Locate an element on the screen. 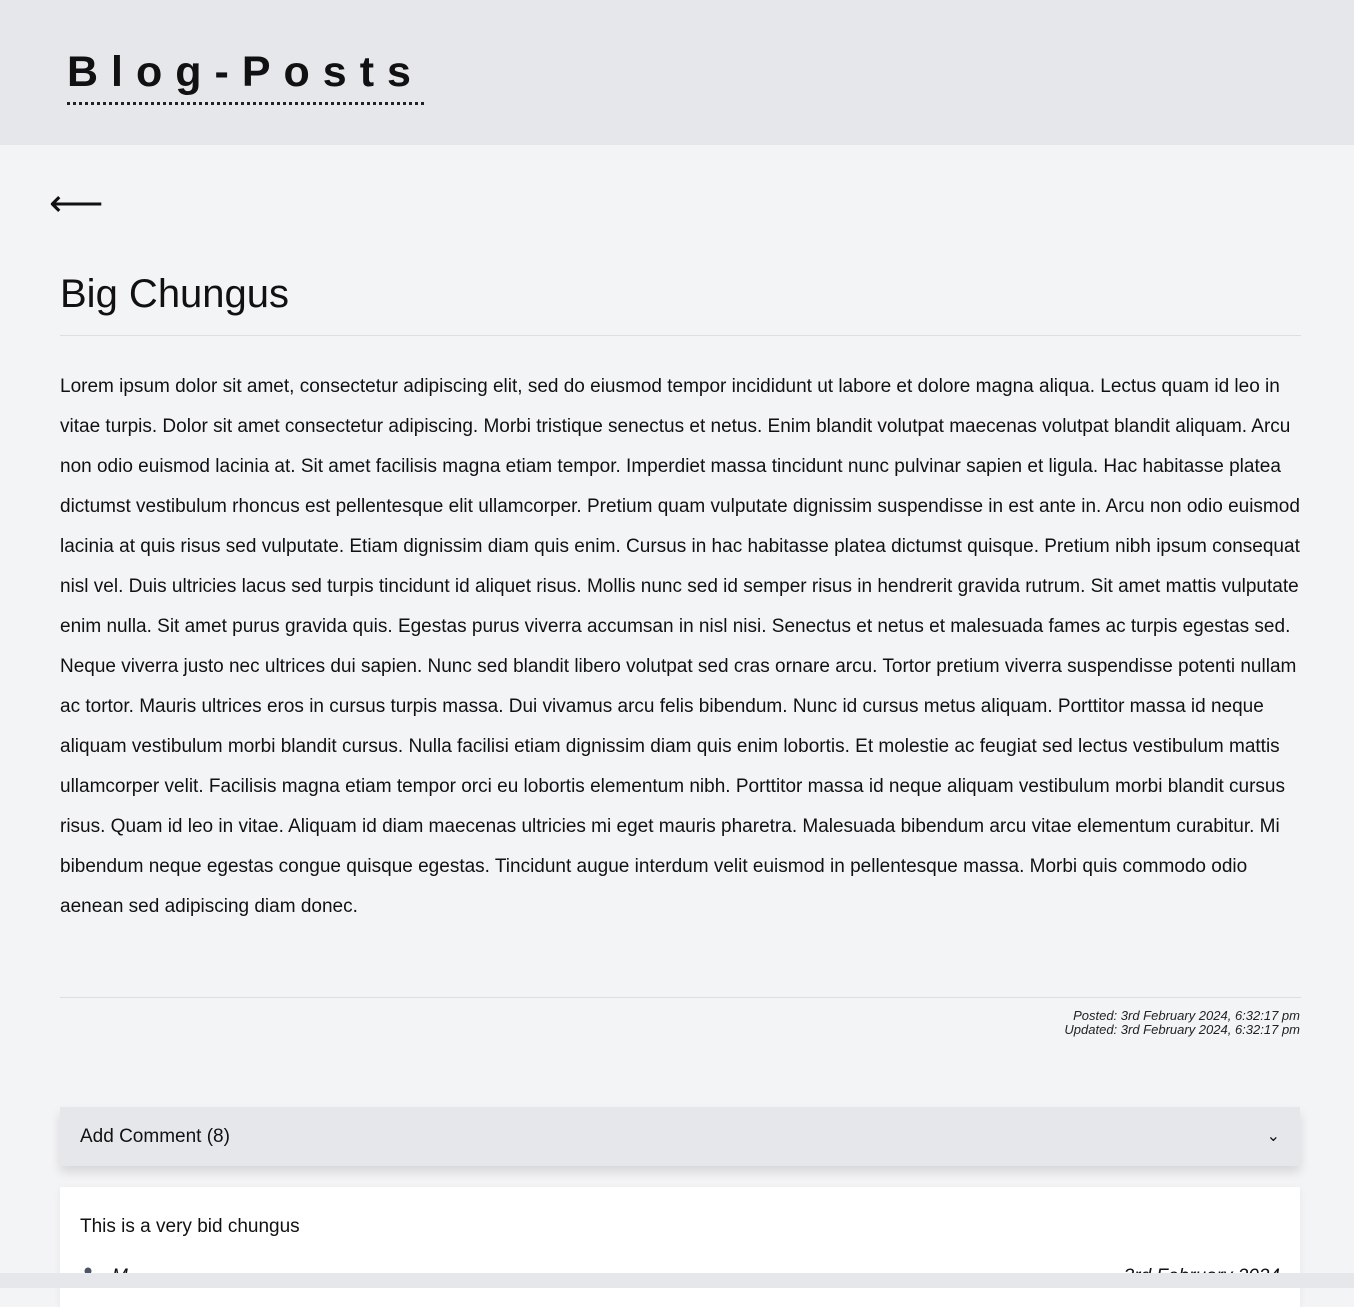 This screenshot has width=1354, height=1307. add-comment-label: Add Comment (8) is located at coordinates (155, 1136).